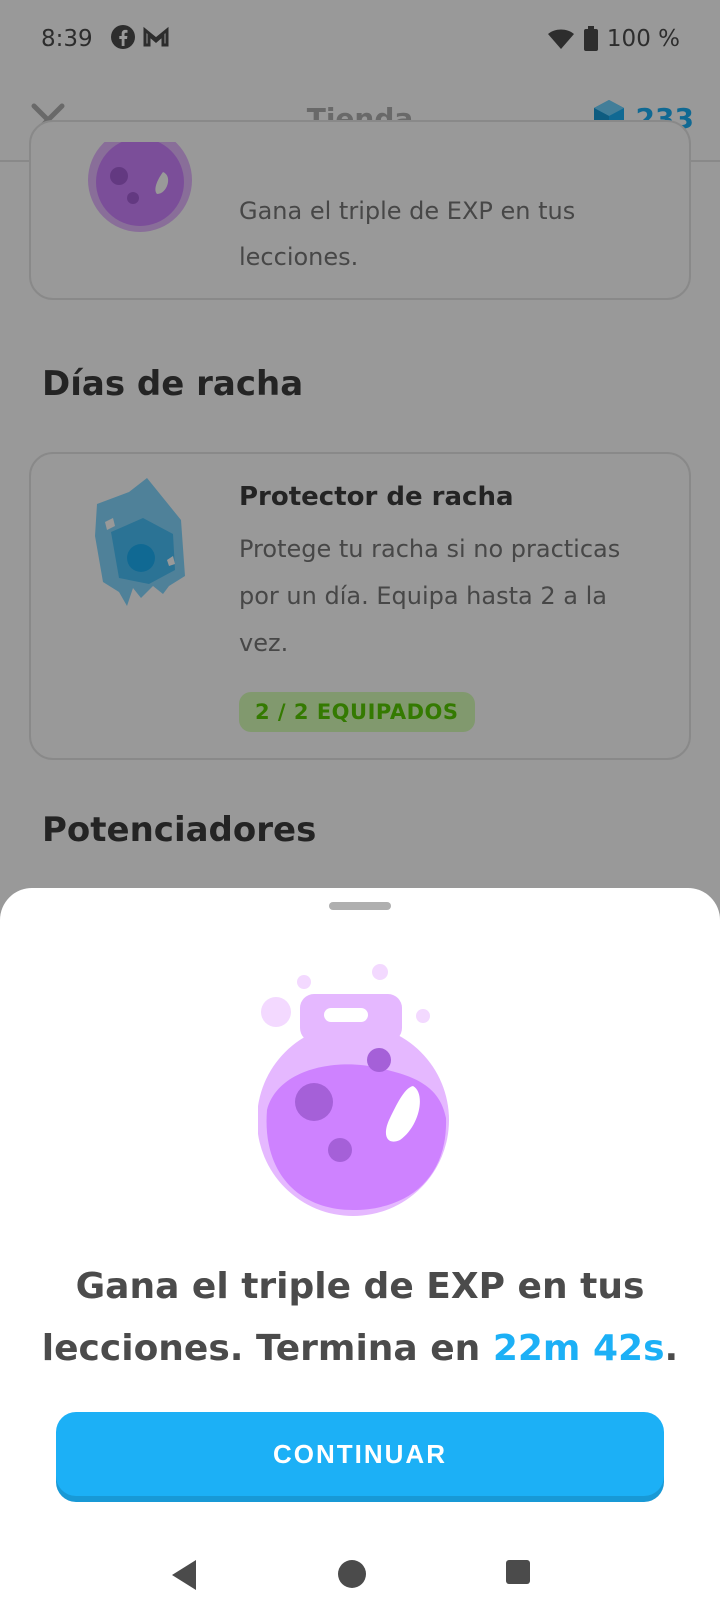  I want to click on potion-icon, so click(353, 1090).